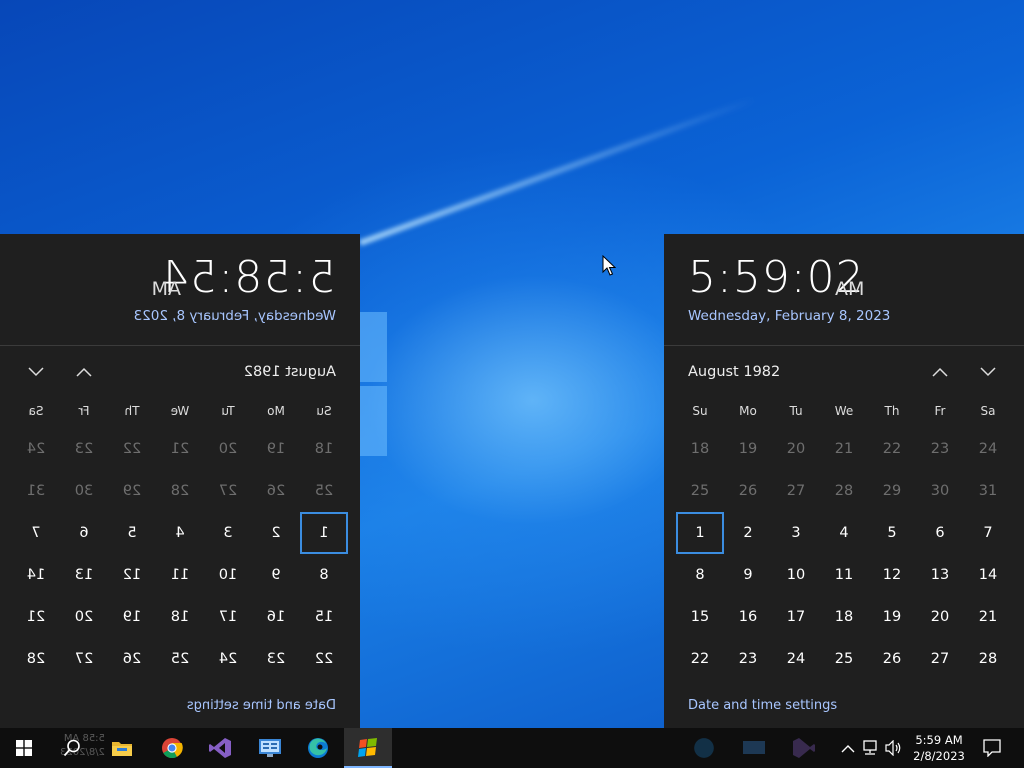 The width and height of the screenshot is (1024, 768). I want to click on chrome-button, so click(172, 748).